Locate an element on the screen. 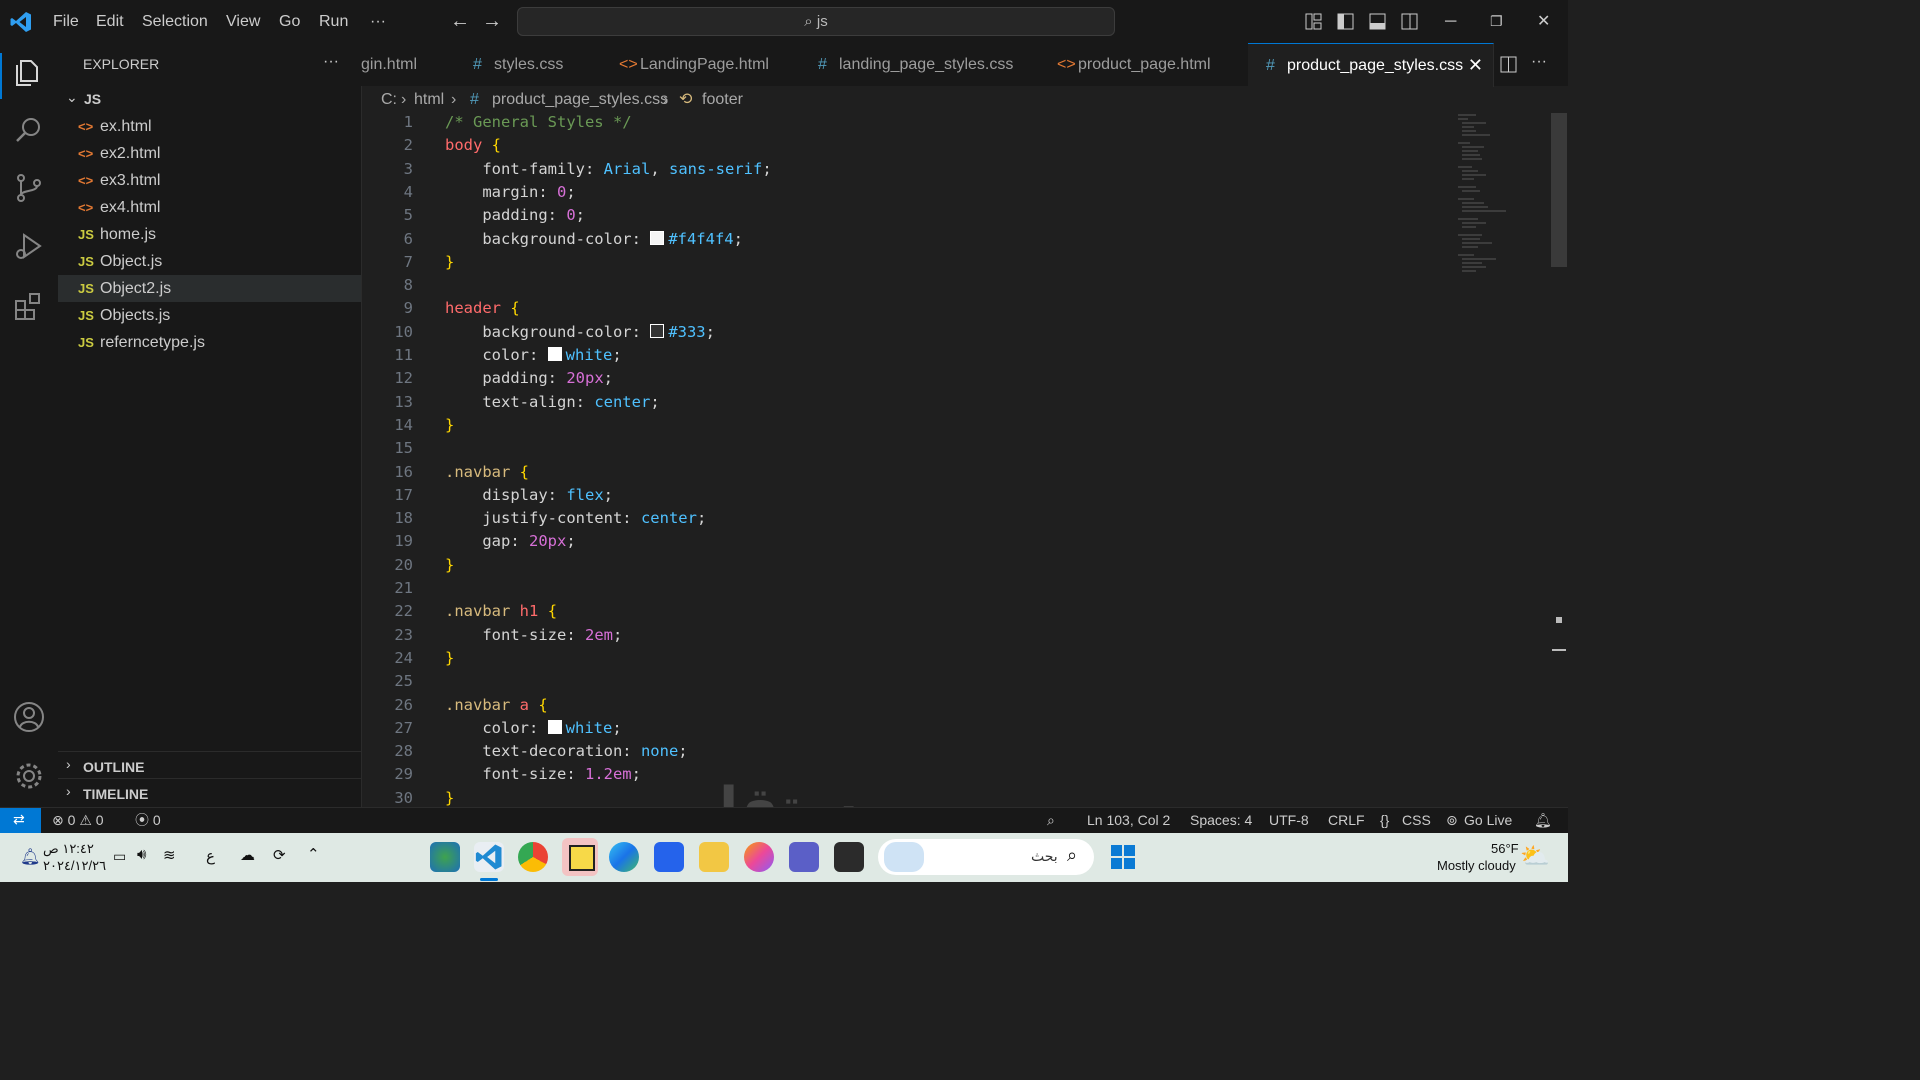  toggle-primary-sidebar-icon is located at coordinates (1345, 21).